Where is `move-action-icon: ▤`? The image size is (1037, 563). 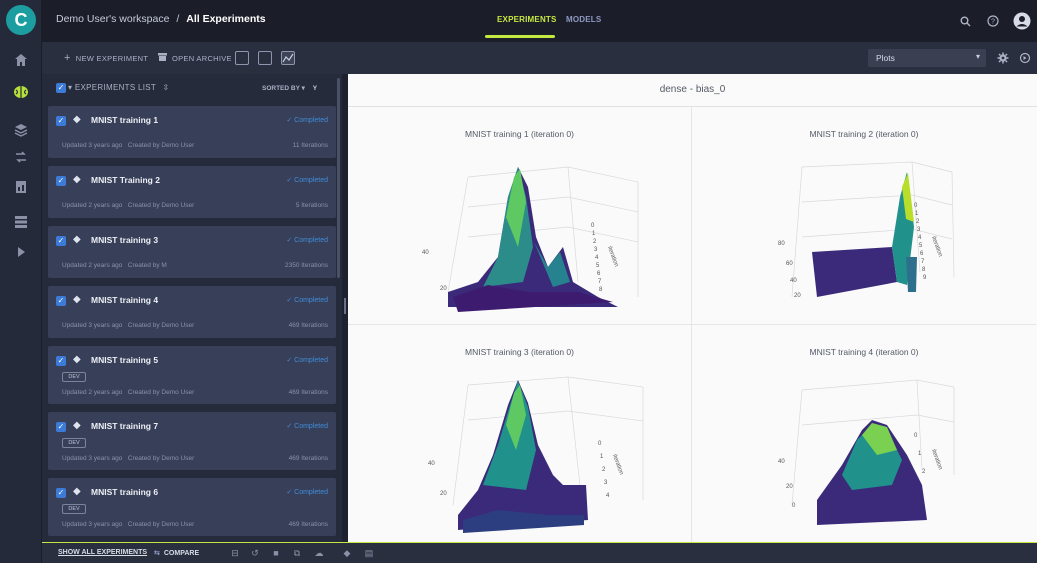 move-action-icon: ▤ is located at coordinates (369, 553).